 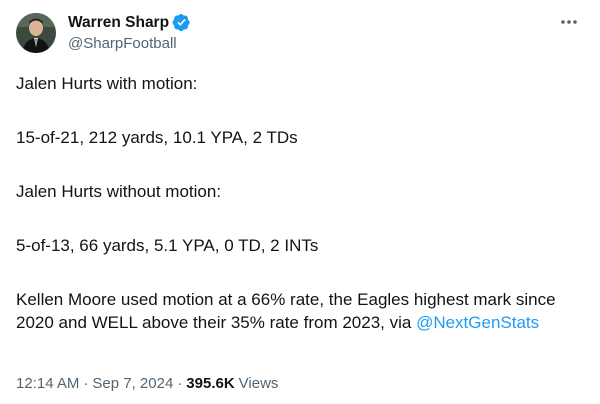 I want to click on views-label: Views, so click(x=258, y=383).